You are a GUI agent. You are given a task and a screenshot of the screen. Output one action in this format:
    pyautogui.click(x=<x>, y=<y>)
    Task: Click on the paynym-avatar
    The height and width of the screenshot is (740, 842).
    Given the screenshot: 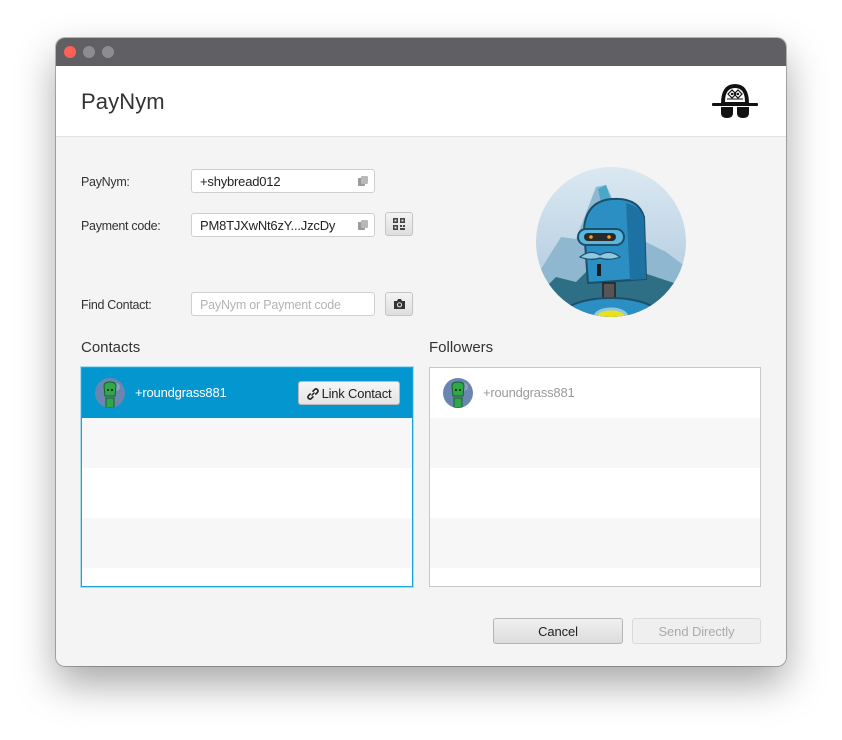 What is the action you would take?
    pyautogui.click(x=611, y=242)
    